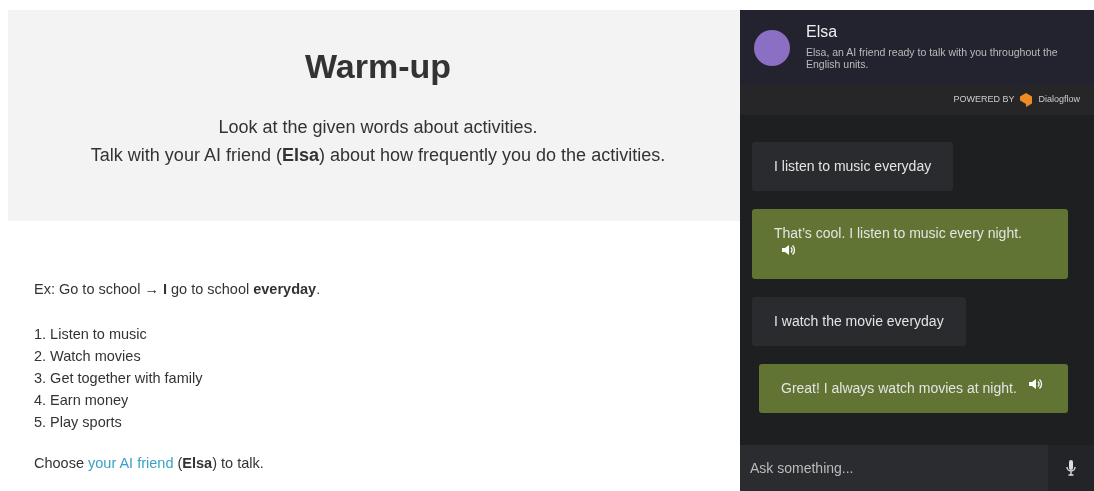  I want to click on activity-item: 5. Play sports, so click(78, 422).